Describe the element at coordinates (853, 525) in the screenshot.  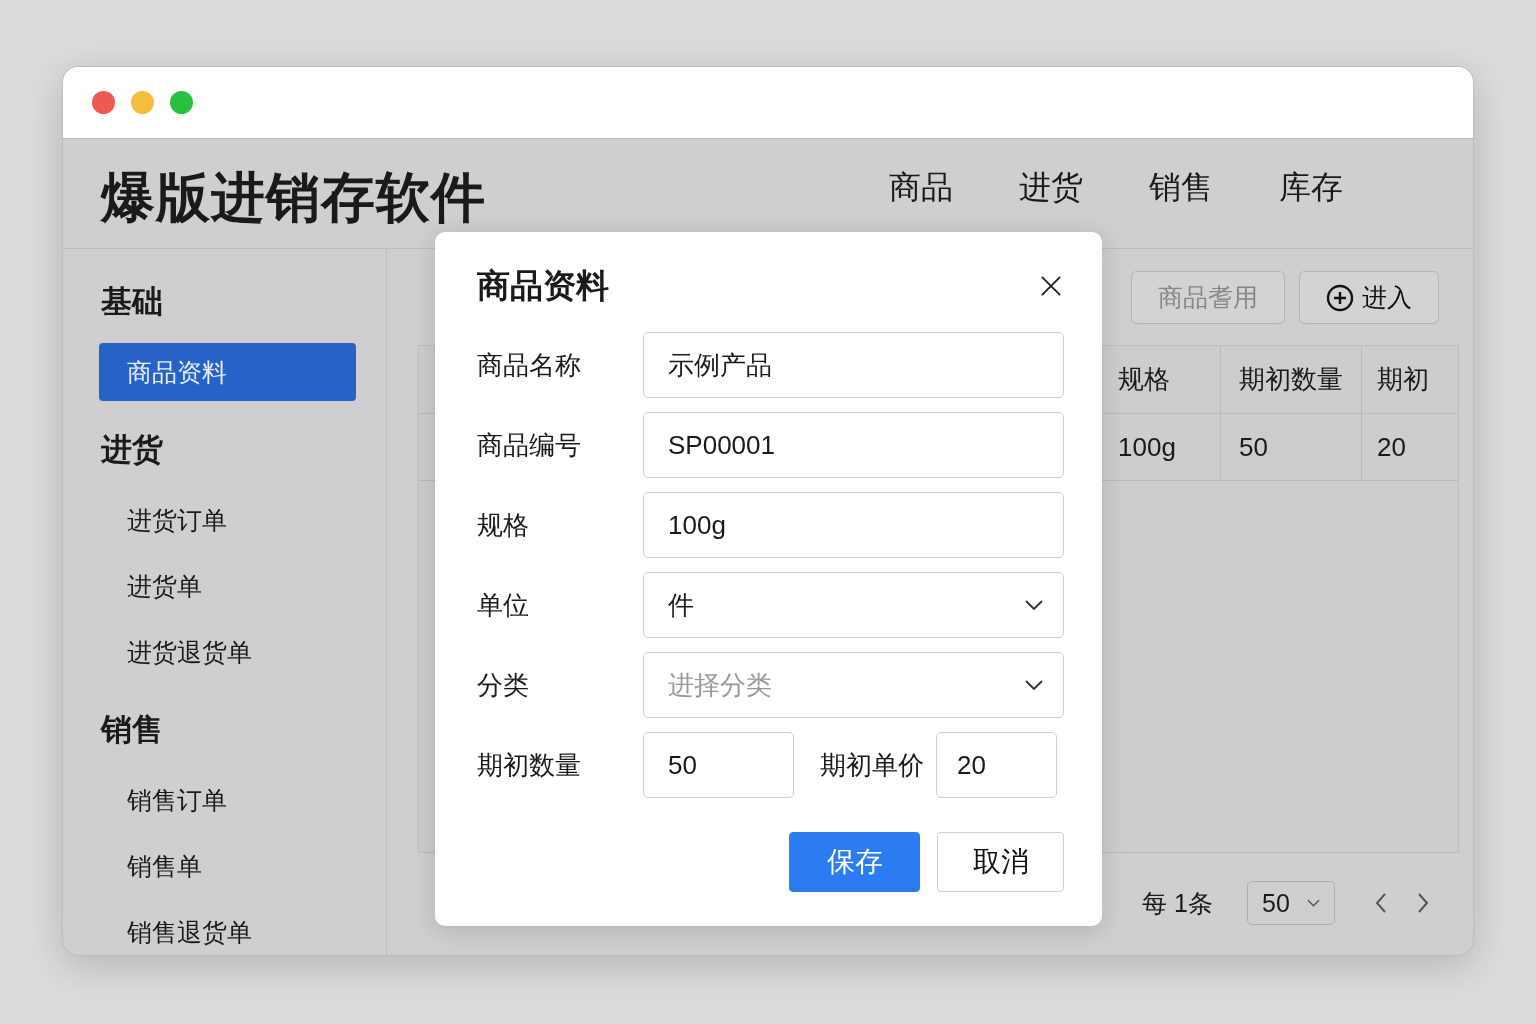
I see `input-field: 100g` at that location.